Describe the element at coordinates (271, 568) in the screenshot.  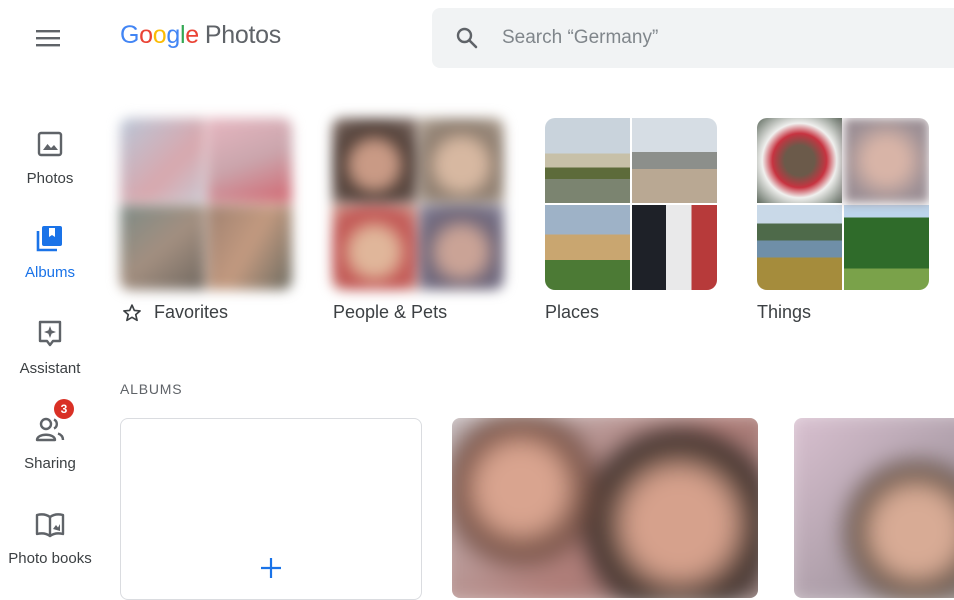
I see `plus-icon` at that location.